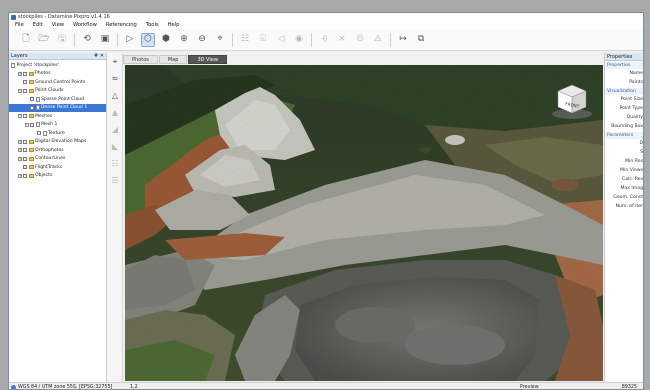 The width and height of the screenshot is (650, 390). I want to click on property-label: Point Type, so click(631, 108).